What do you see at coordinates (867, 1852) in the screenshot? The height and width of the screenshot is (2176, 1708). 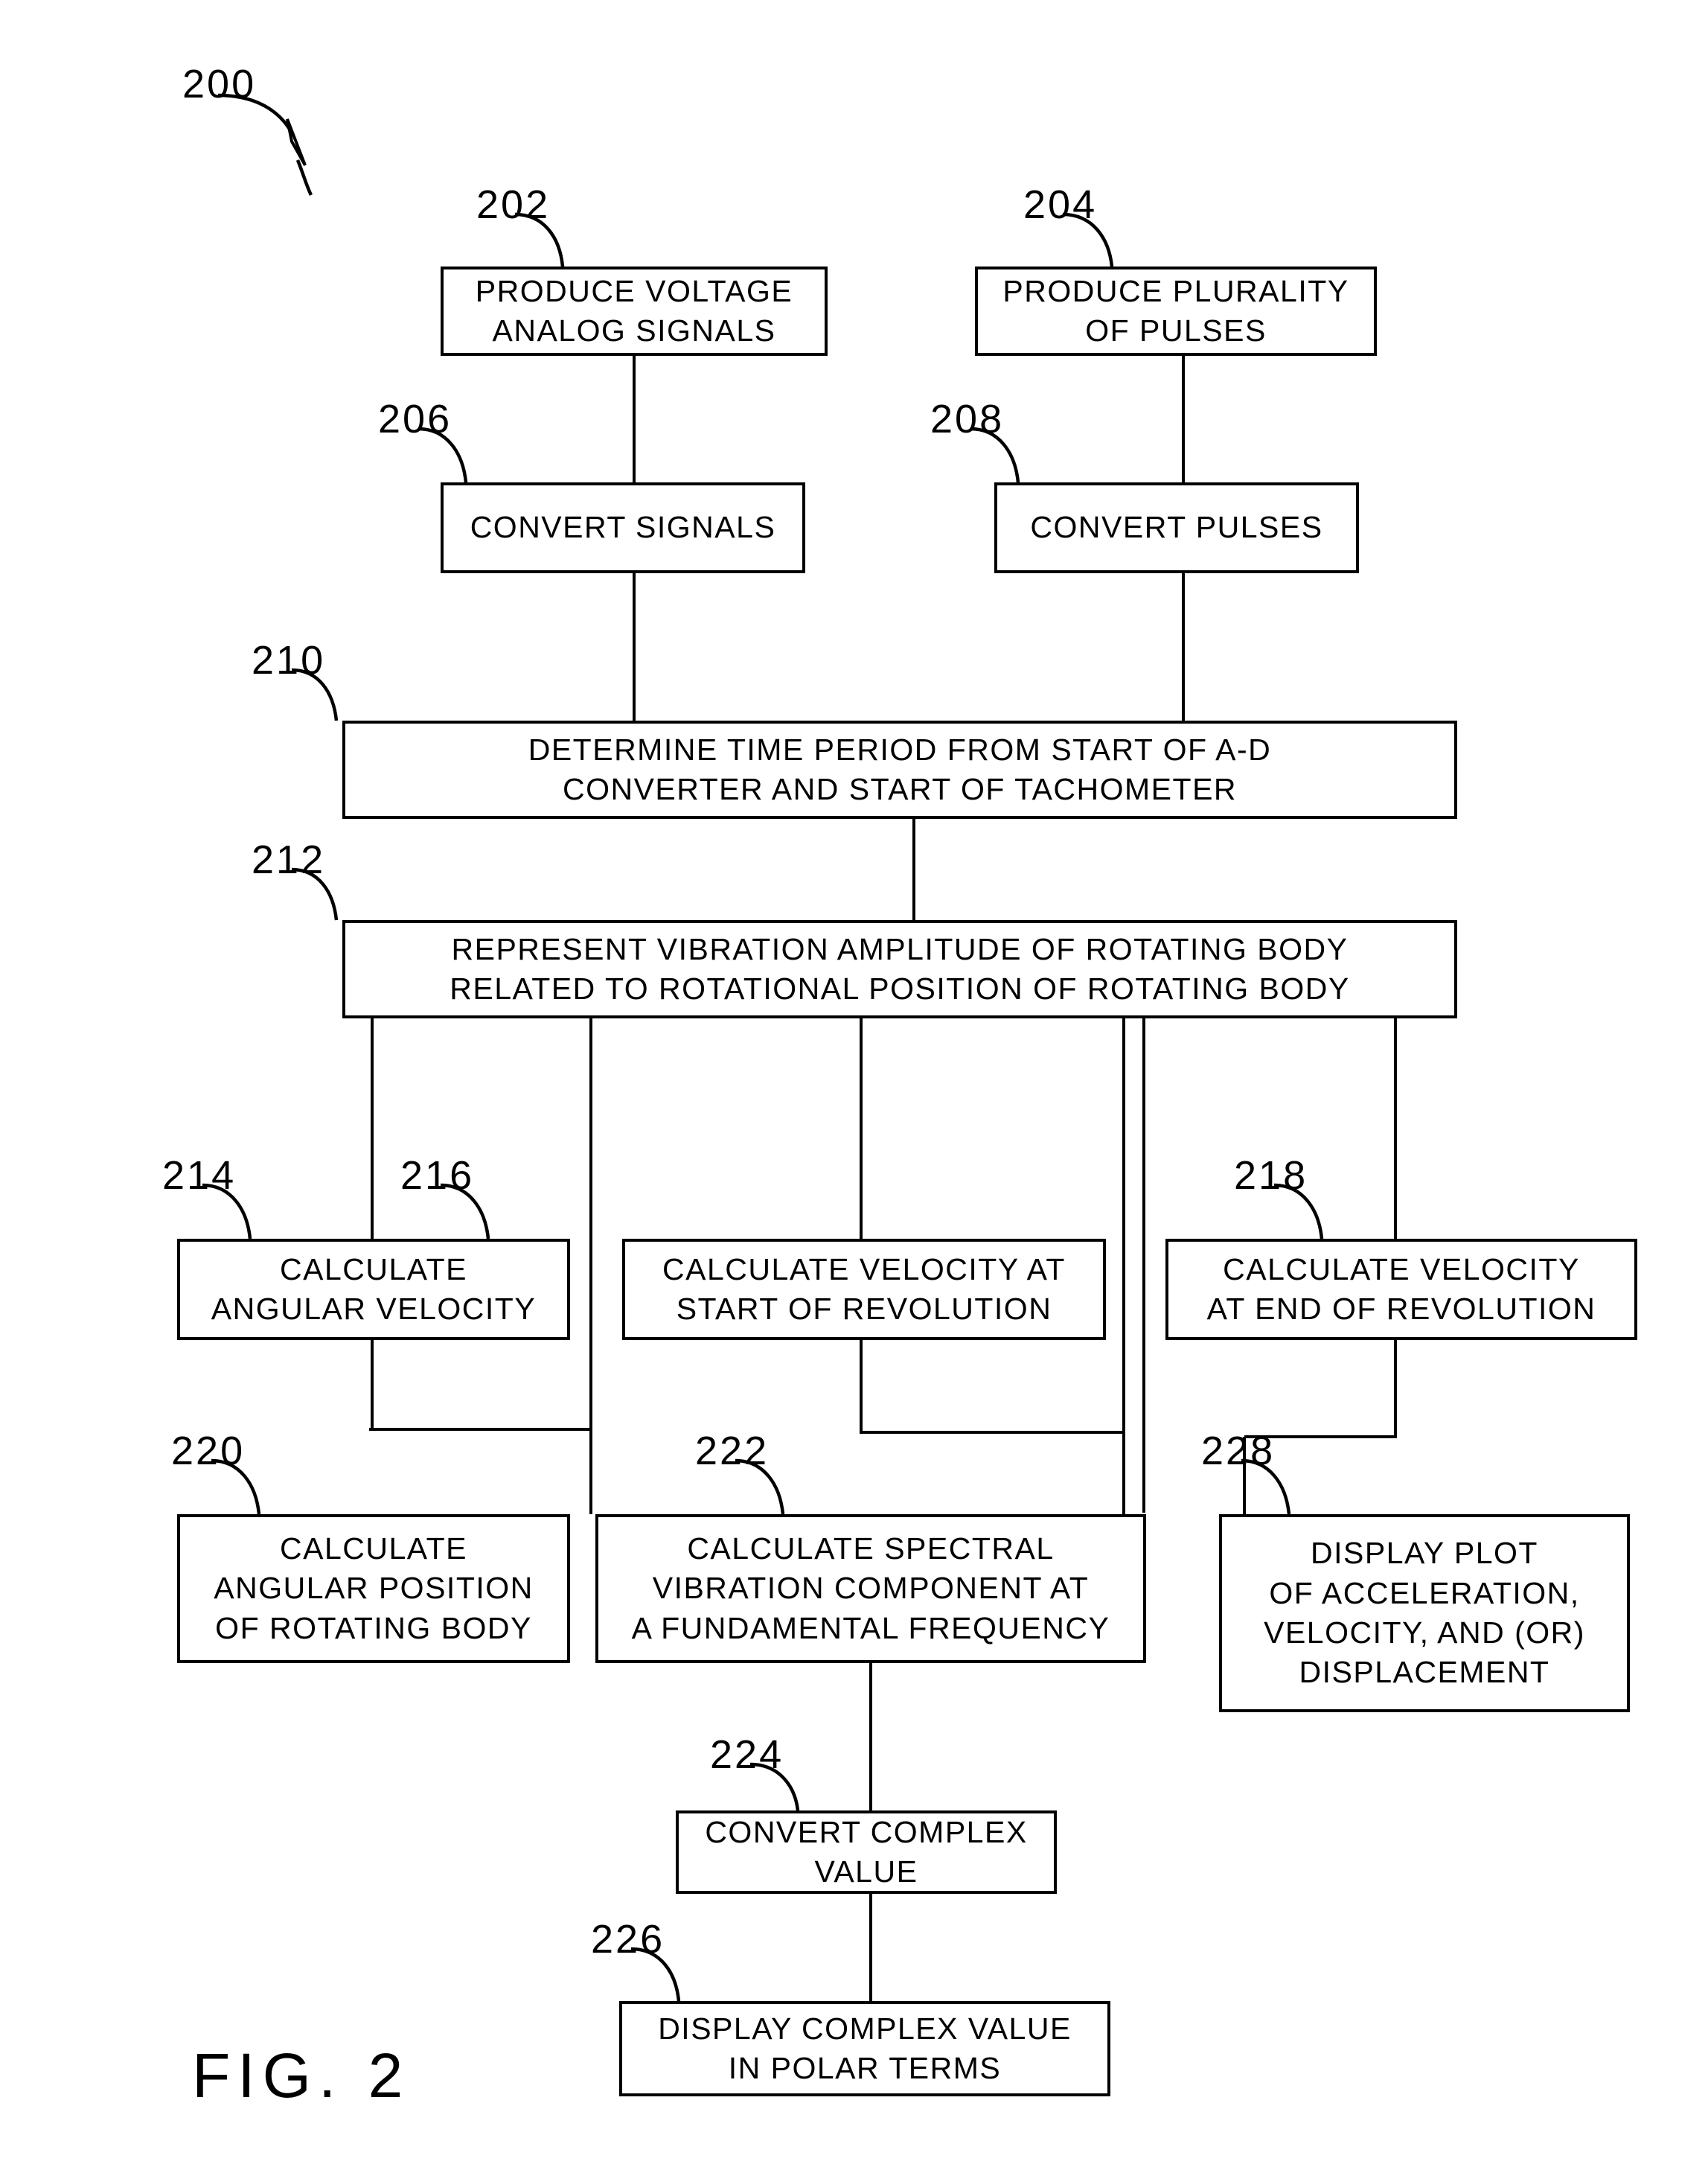 I see `node-224-convert-complex-value: CONVERT COMPLEX VALUE` at bounding box center [867, 1852].